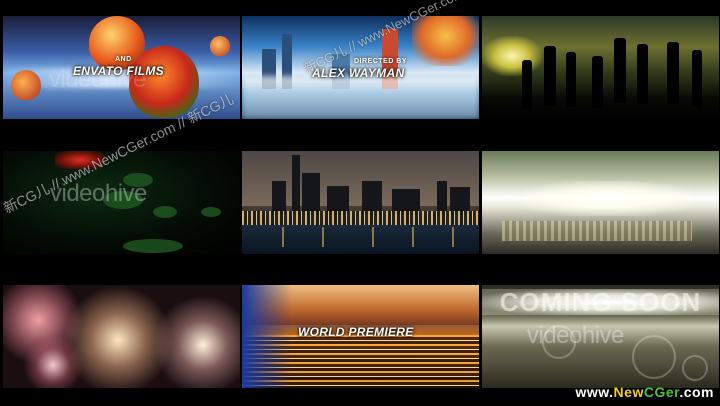 The height and width of the screenshot is (406, 720). Describe the element at coordinates (597, 231) in the screenshot. I see `stadium-lights` at that location.